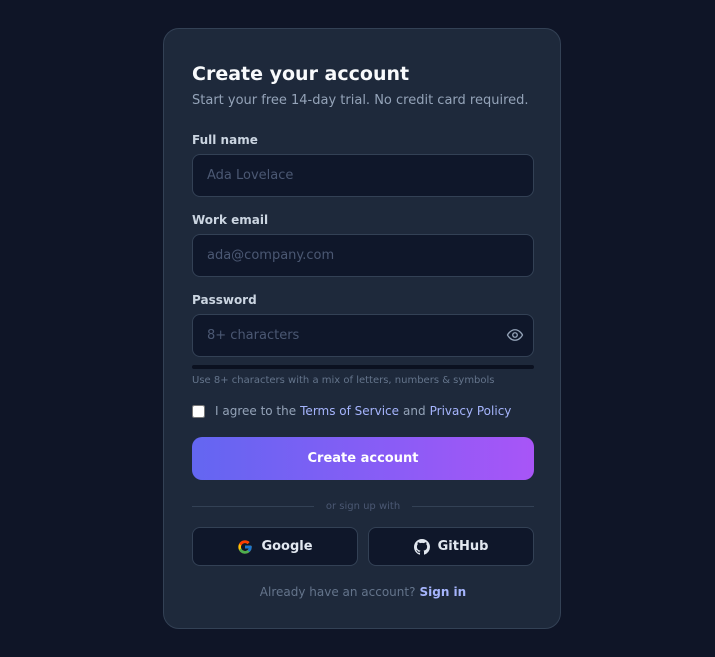 The image size is (715, 657). What do you see at coordinates (253, 506) in the screenshot?
I see `divider-line-left` at bounding box center [253, 506].